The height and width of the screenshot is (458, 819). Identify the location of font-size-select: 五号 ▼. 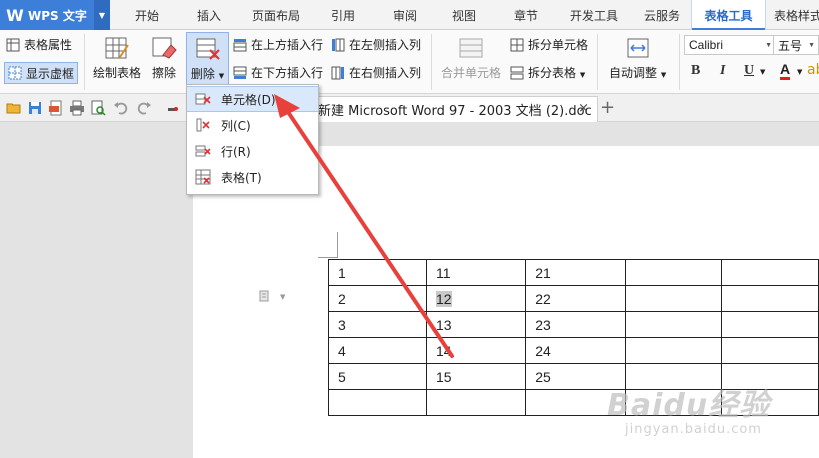
(796, 45).